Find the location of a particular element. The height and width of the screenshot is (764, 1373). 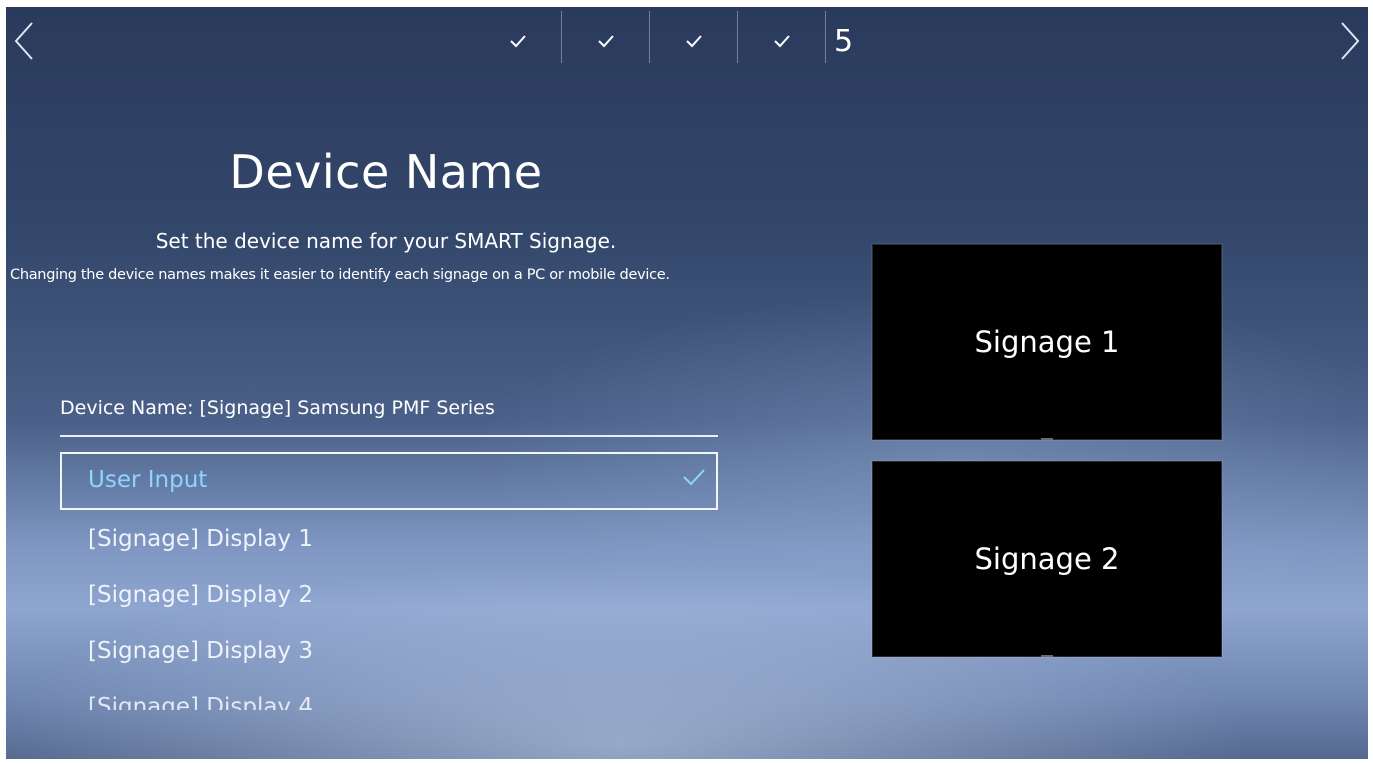

field-divider is located at coordinates (389, 436).